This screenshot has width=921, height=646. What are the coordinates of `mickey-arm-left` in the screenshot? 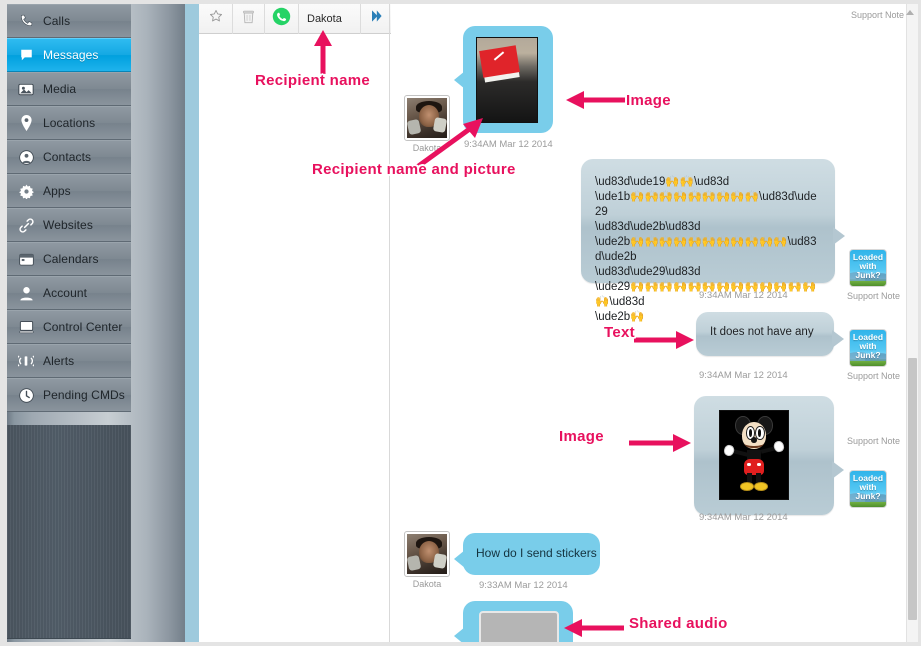 It's located at (740, 452).